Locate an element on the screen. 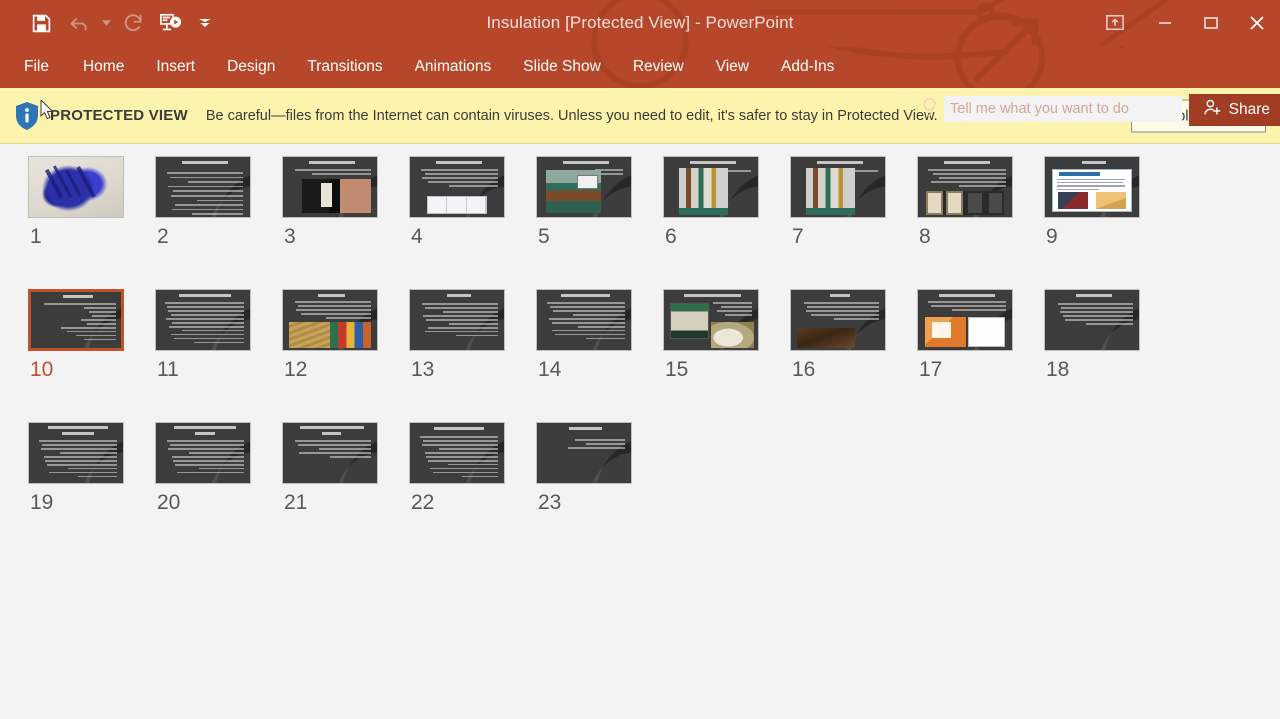 This screenshot has height=719, width=1280. slide-image-diagram-strip is located at coordinates (457, 205).